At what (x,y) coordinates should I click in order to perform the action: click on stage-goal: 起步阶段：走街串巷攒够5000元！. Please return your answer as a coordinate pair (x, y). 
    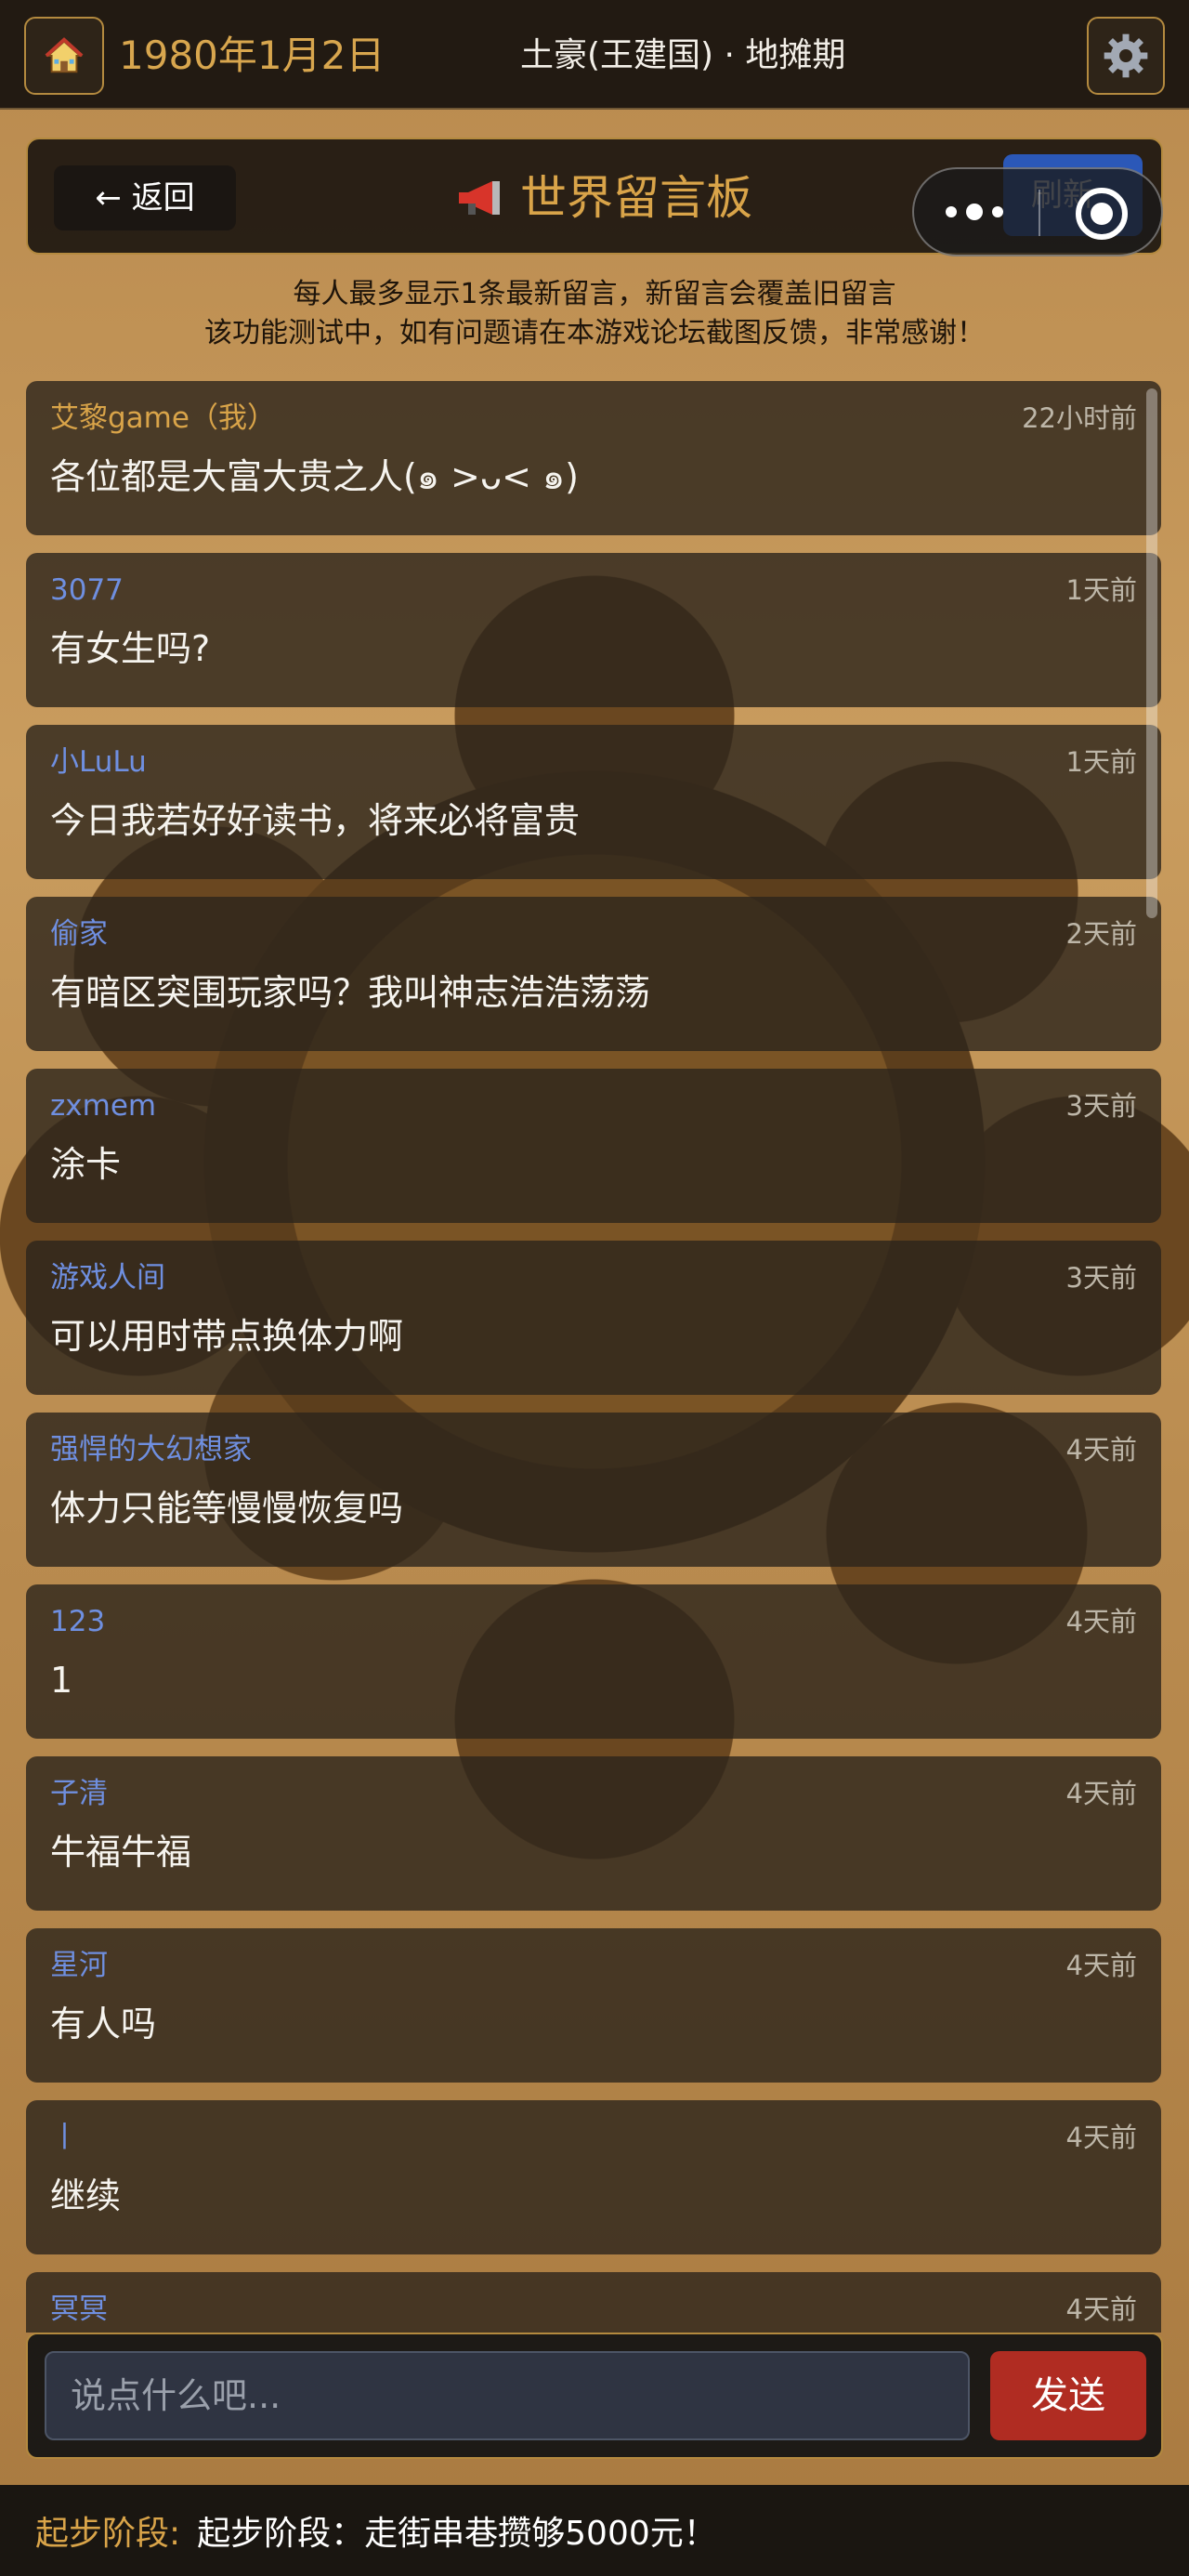
    Looking at the image, I should click on (457, 2534).